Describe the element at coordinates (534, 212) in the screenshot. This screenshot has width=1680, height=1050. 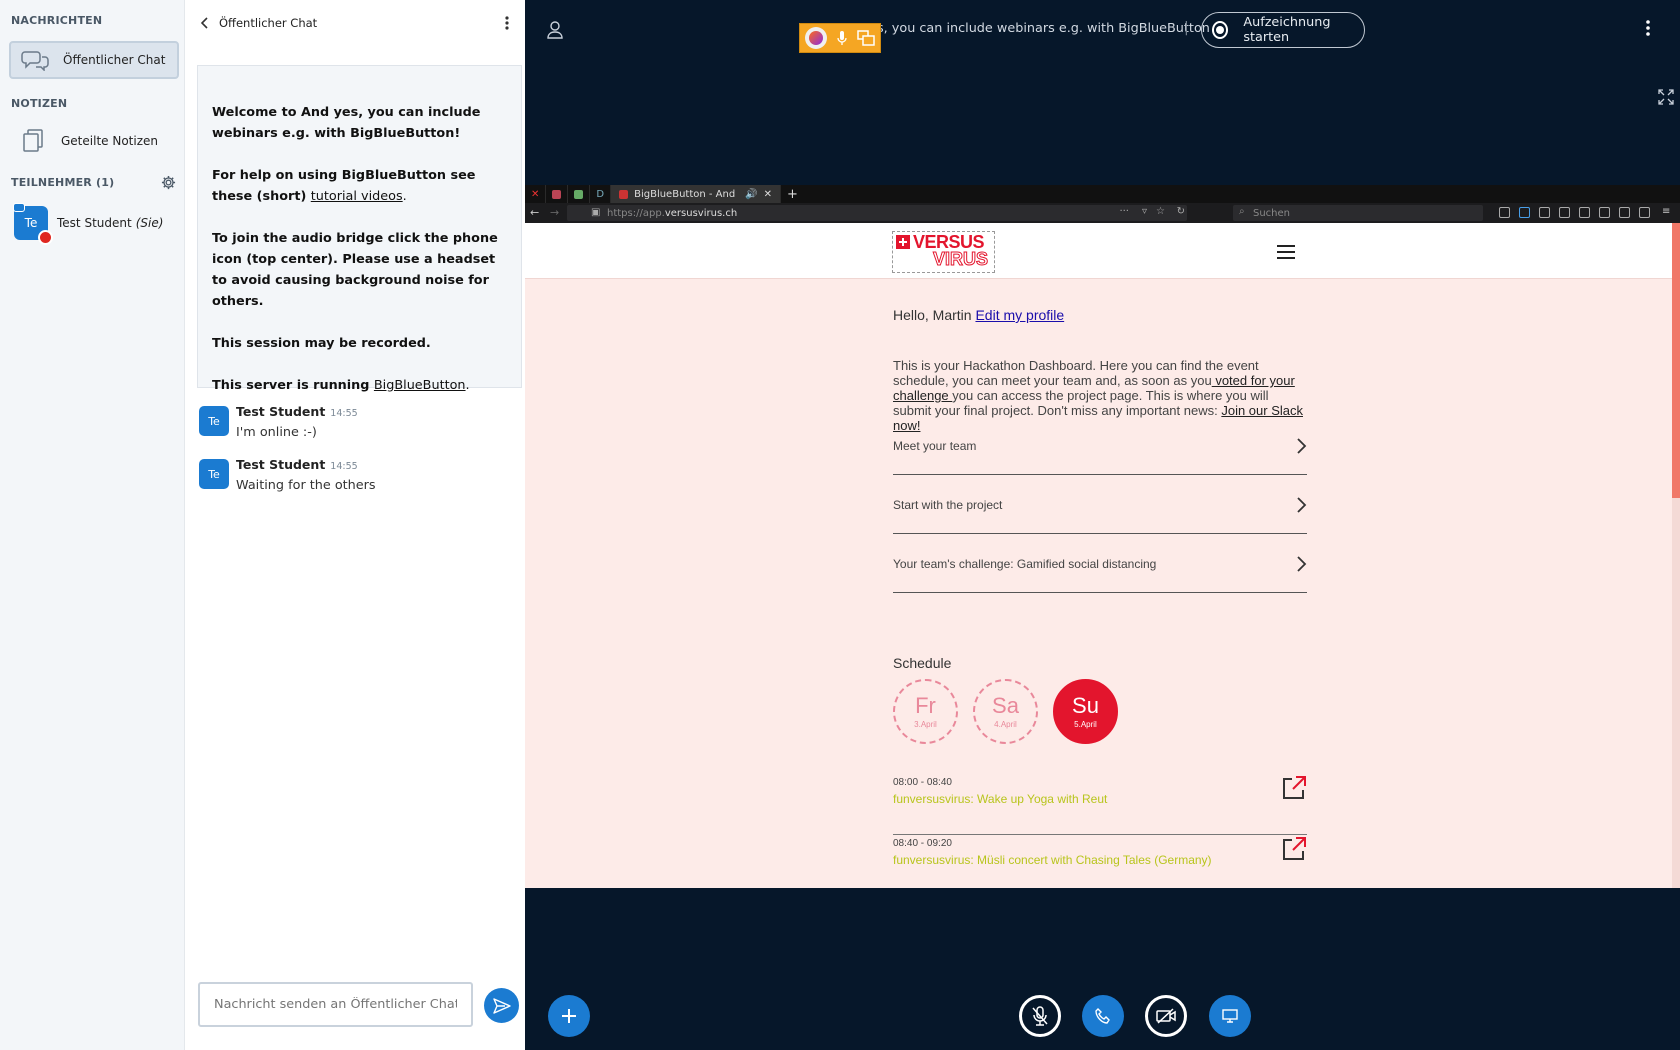
I see `back-arrow-icon: ←` at that location.